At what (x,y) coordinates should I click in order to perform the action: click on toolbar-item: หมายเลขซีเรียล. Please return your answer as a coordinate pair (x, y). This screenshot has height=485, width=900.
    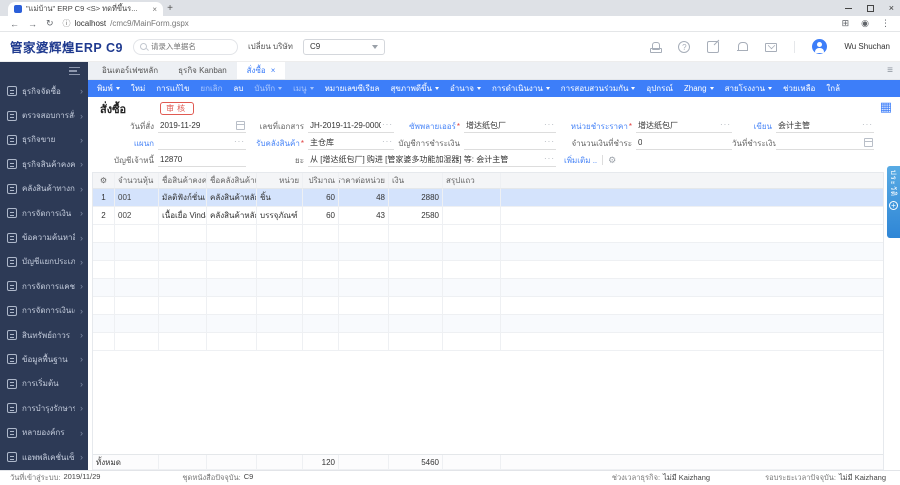
    Looking at the image, I should click on (352, 88).